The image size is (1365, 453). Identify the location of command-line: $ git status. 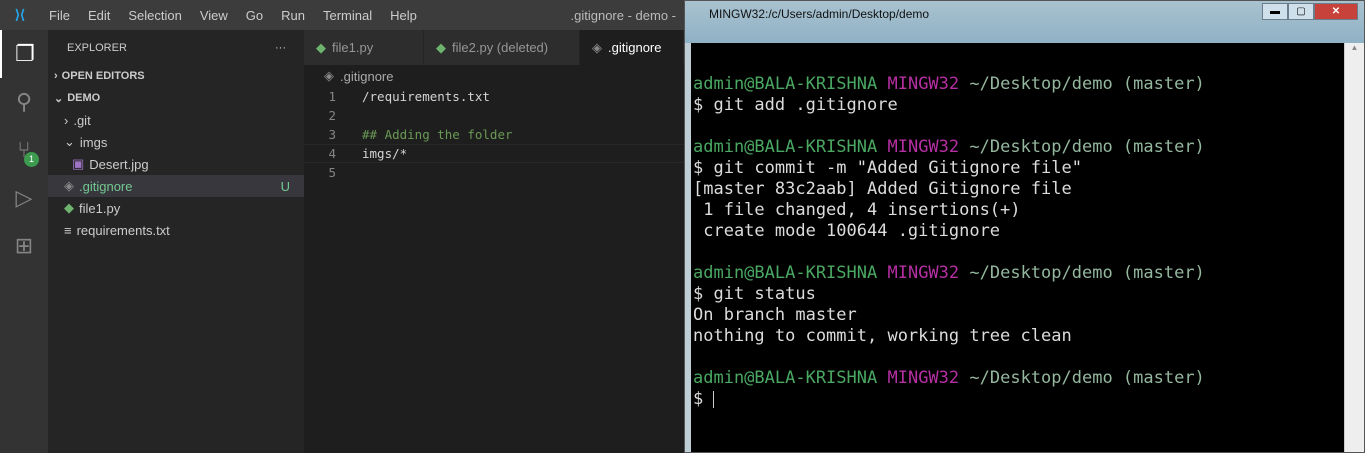
(1018, 294).